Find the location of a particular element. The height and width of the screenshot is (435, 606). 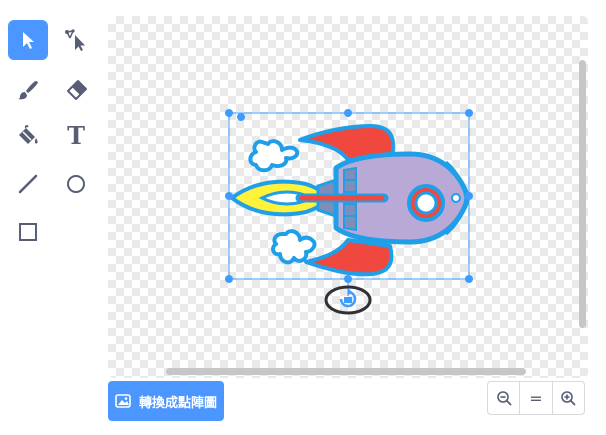

image-icon is located at coordinates (123, 401).